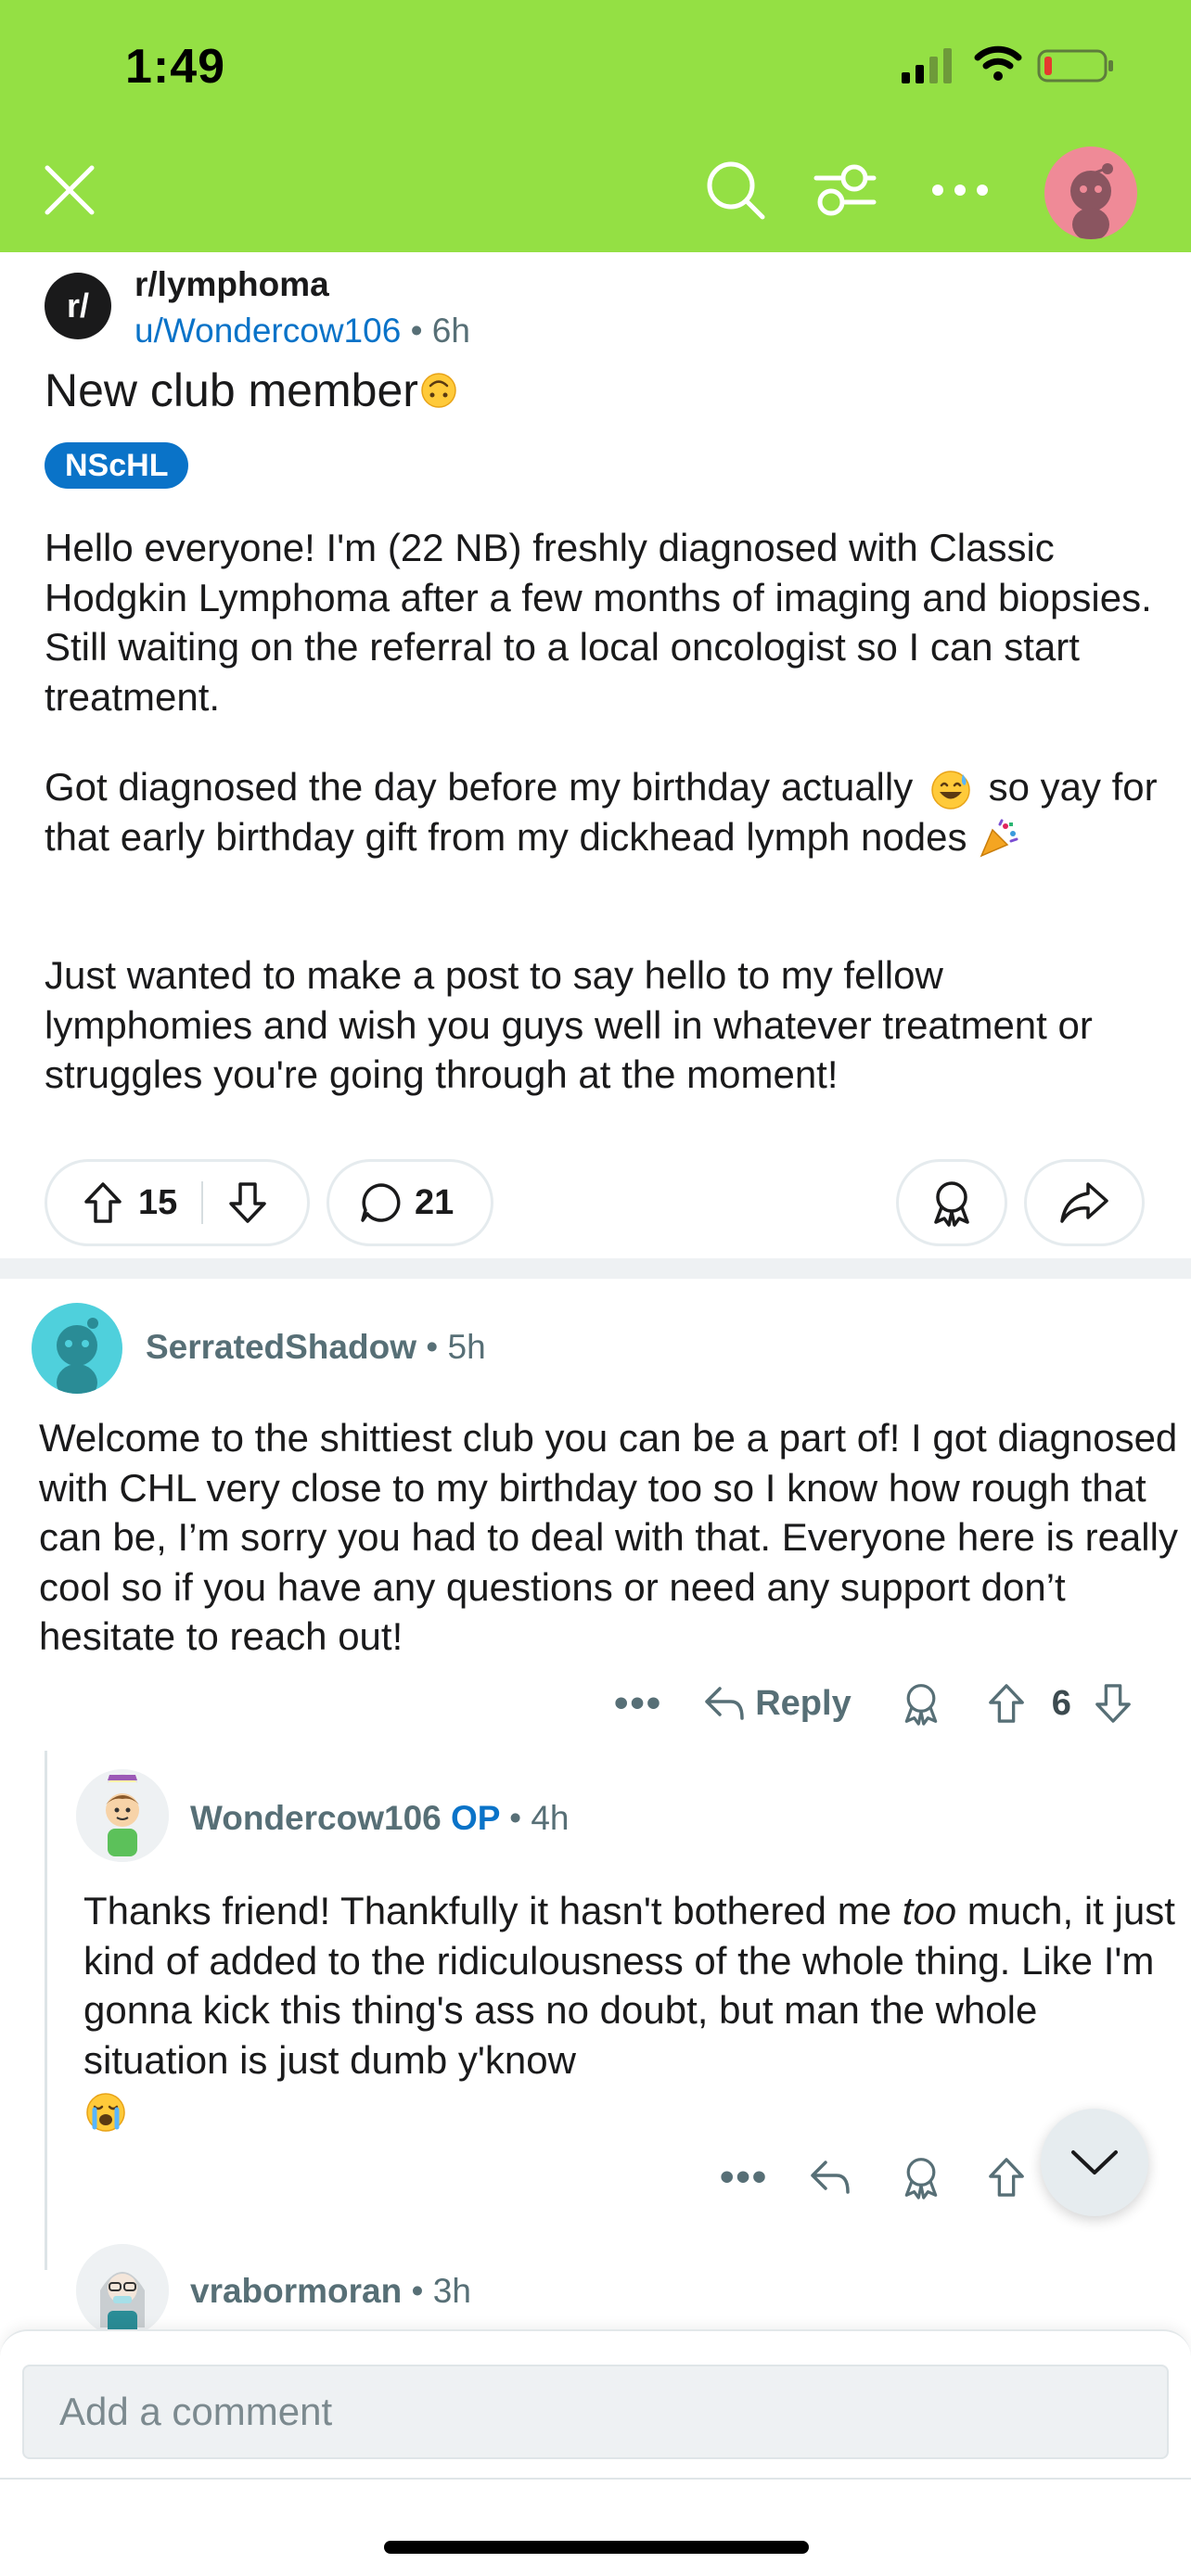 The width and height of the screenshot is (1191, 2576). What do you see at coordinates (803, 1703) in the screenshot?
I see `reply-label: Reply` at bounding box center [803, 1703].